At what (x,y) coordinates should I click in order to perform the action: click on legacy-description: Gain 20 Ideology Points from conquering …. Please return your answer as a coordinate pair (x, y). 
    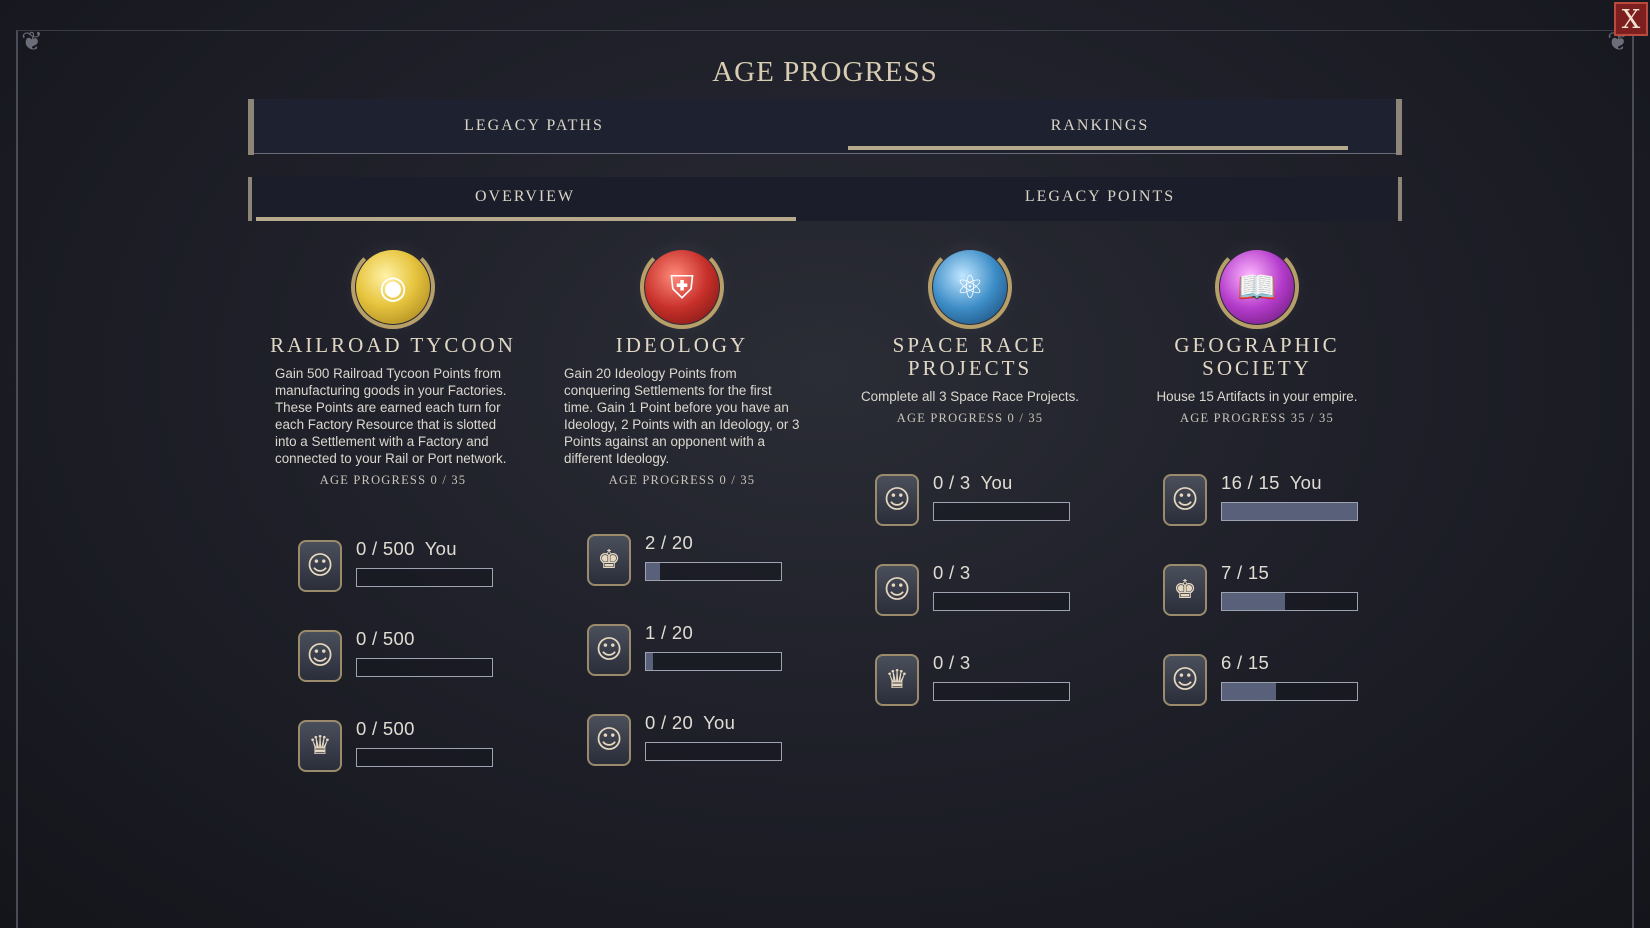
    Looking at the image, I should click on (682, 416).